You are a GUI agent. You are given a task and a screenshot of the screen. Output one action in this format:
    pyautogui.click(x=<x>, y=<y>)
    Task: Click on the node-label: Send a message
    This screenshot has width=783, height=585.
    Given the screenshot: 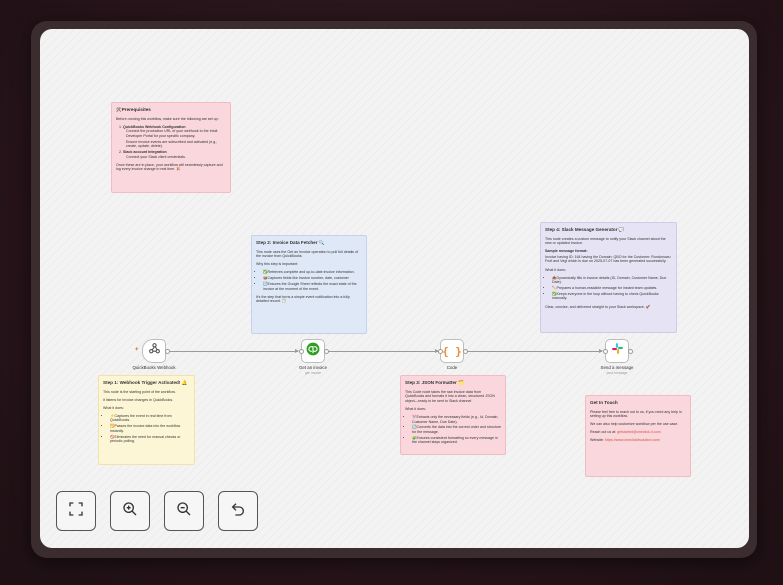 What is the action you would take?
    pyautogui.click(x=617, y=367)
    